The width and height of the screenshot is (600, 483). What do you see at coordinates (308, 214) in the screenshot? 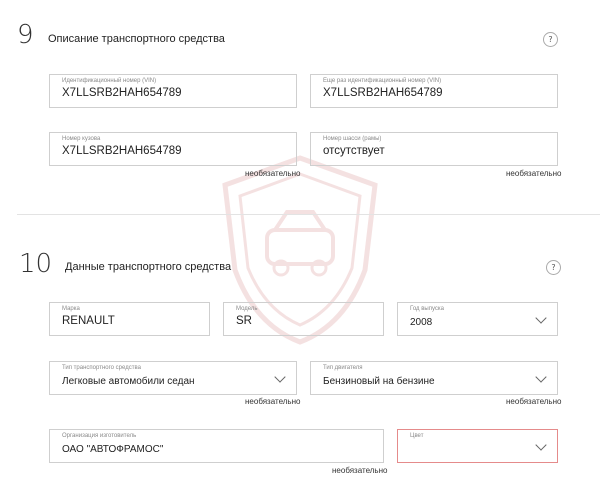
I see `section-divider` at bounding box center [308, 214].